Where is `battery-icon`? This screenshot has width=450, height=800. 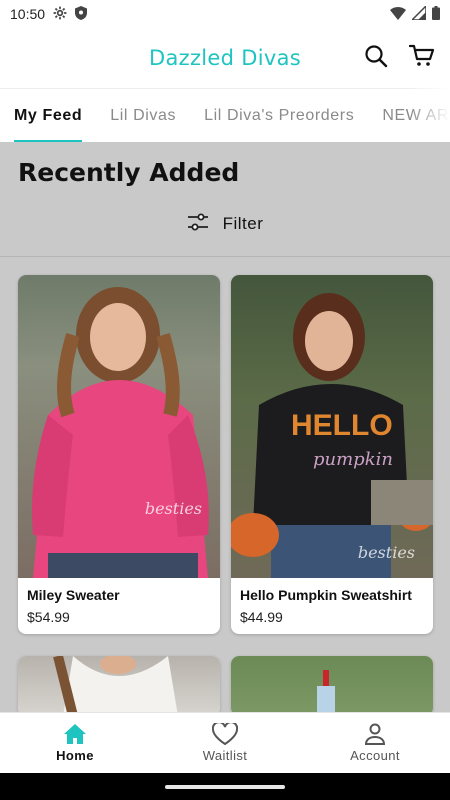
battery-icon is located at coordinates (436, 14).